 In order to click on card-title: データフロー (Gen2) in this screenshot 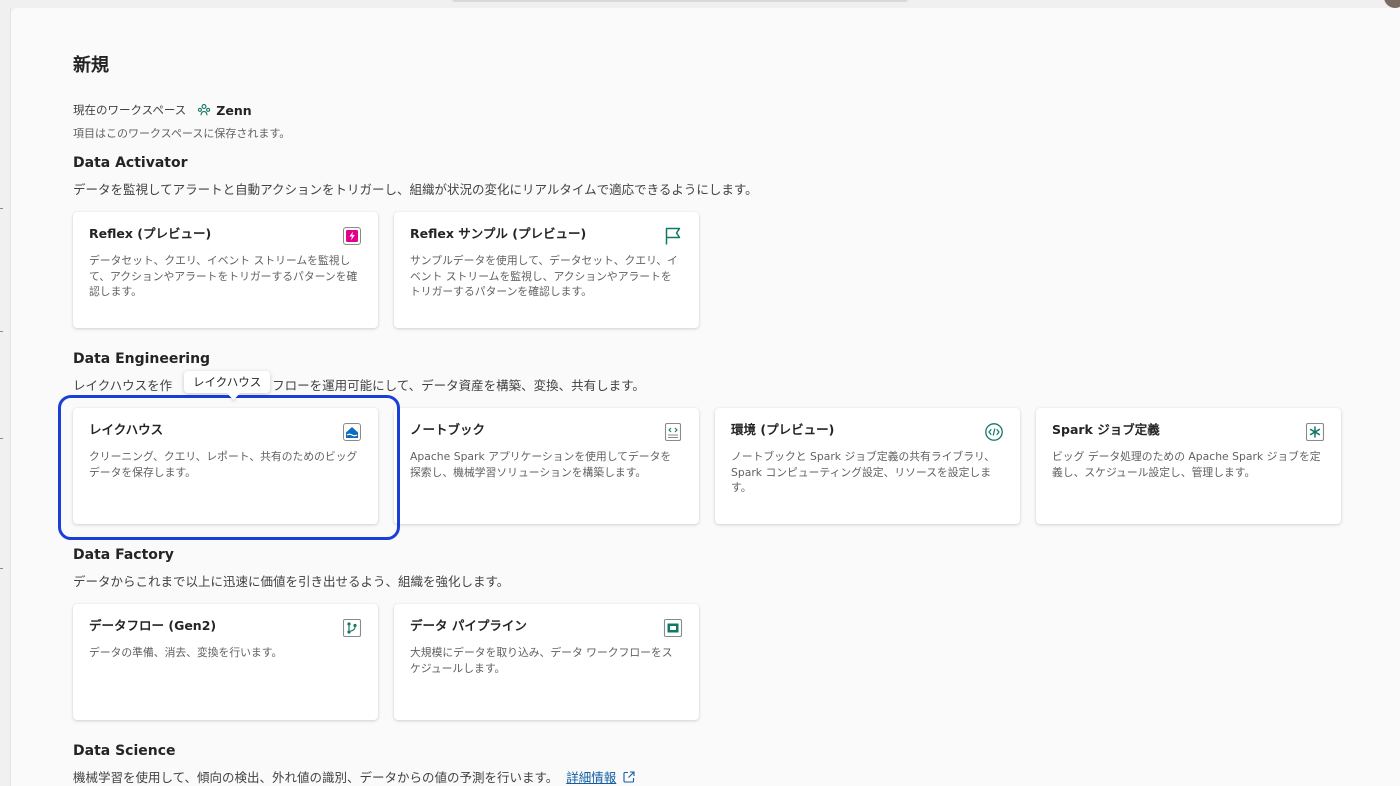, I will do `click(153, 625)`.